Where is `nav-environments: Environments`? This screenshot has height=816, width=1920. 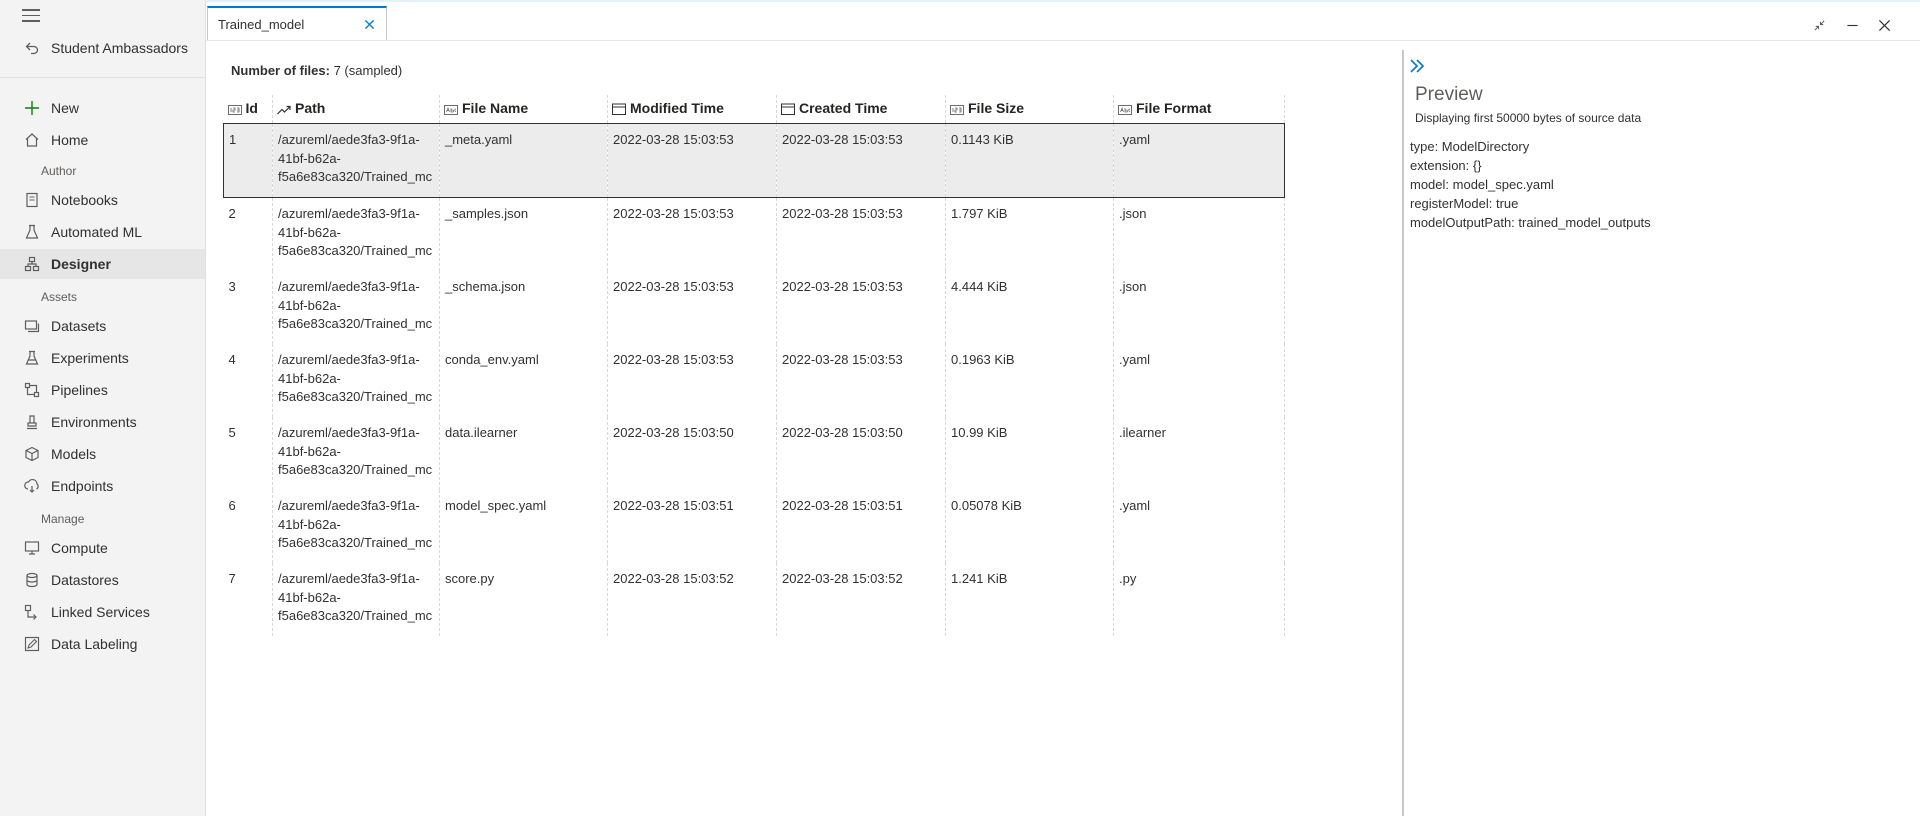
nav-environments: Environments is located at coordinates (102, 422).